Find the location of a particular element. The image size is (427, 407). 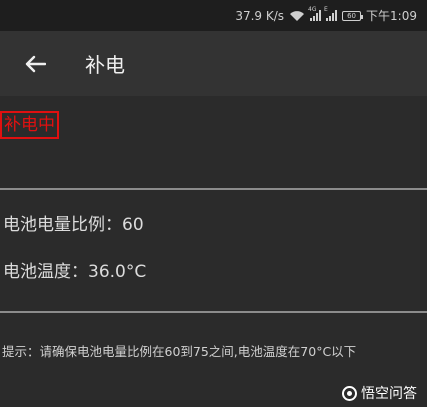

back-button is located at coordinates (35, 64).